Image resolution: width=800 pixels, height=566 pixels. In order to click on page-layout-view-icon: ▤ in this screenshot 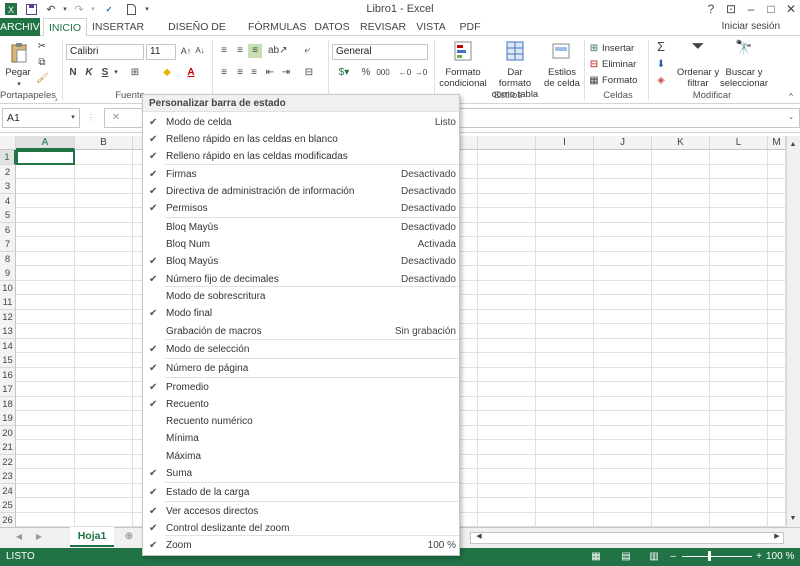, I will do `click(626, 557)`.